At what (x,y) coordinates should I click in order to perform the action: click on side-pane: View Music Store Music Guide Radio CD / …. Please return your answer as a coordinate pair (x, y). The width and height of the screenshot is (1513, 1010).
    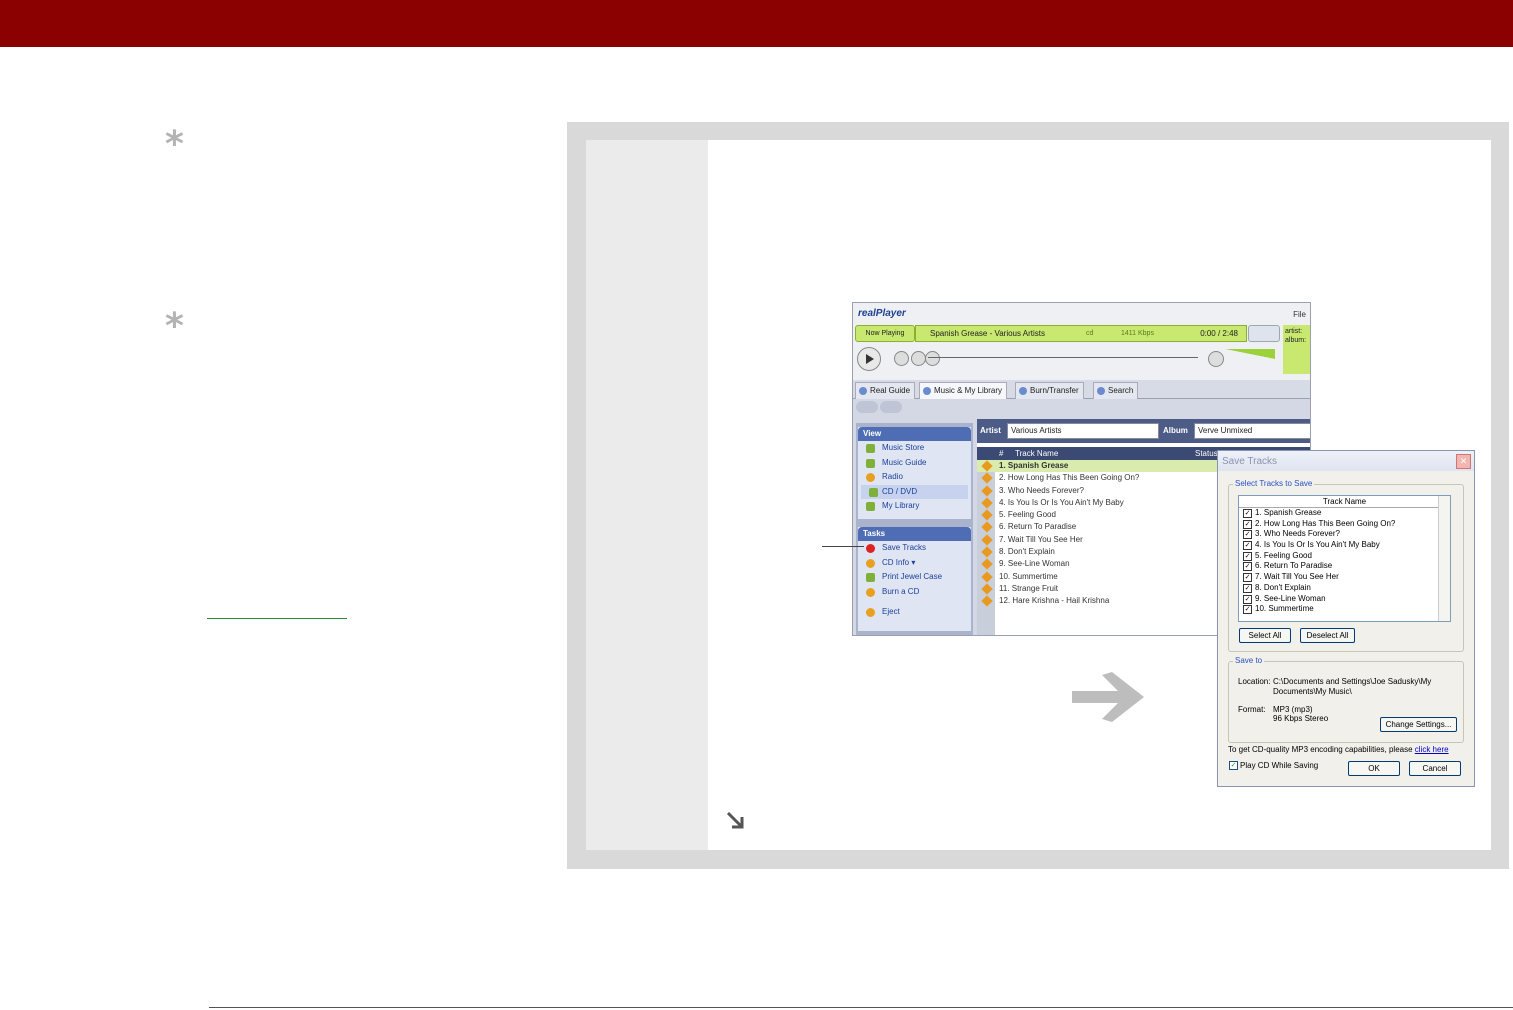
    Looking at the image, I should click on (914, 529).